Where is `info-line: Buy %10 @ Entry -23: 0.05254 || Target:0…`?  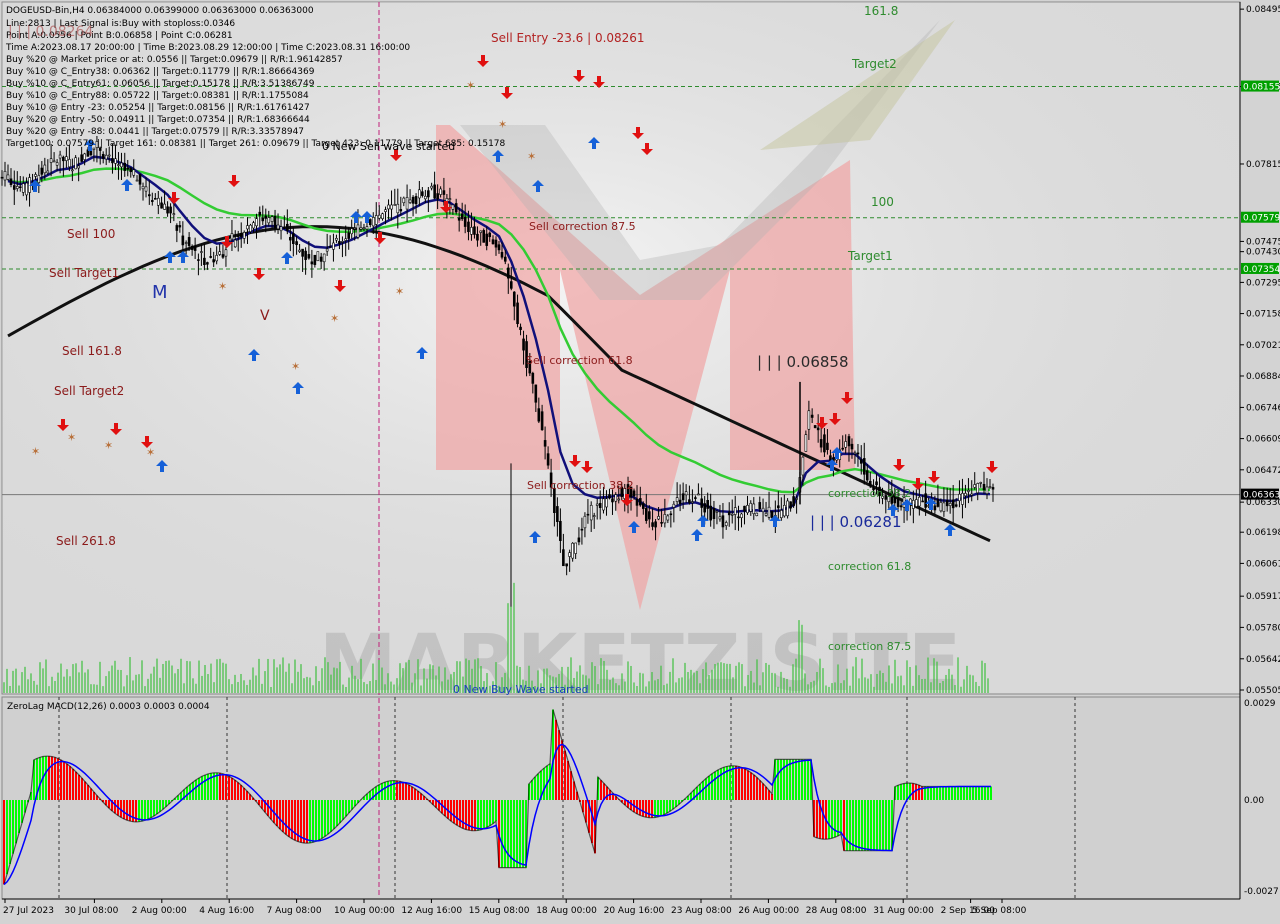 info-line: Buy %10 @ Entry -23: 0.05254 || Target:0… is located at coordinates (158, 108).